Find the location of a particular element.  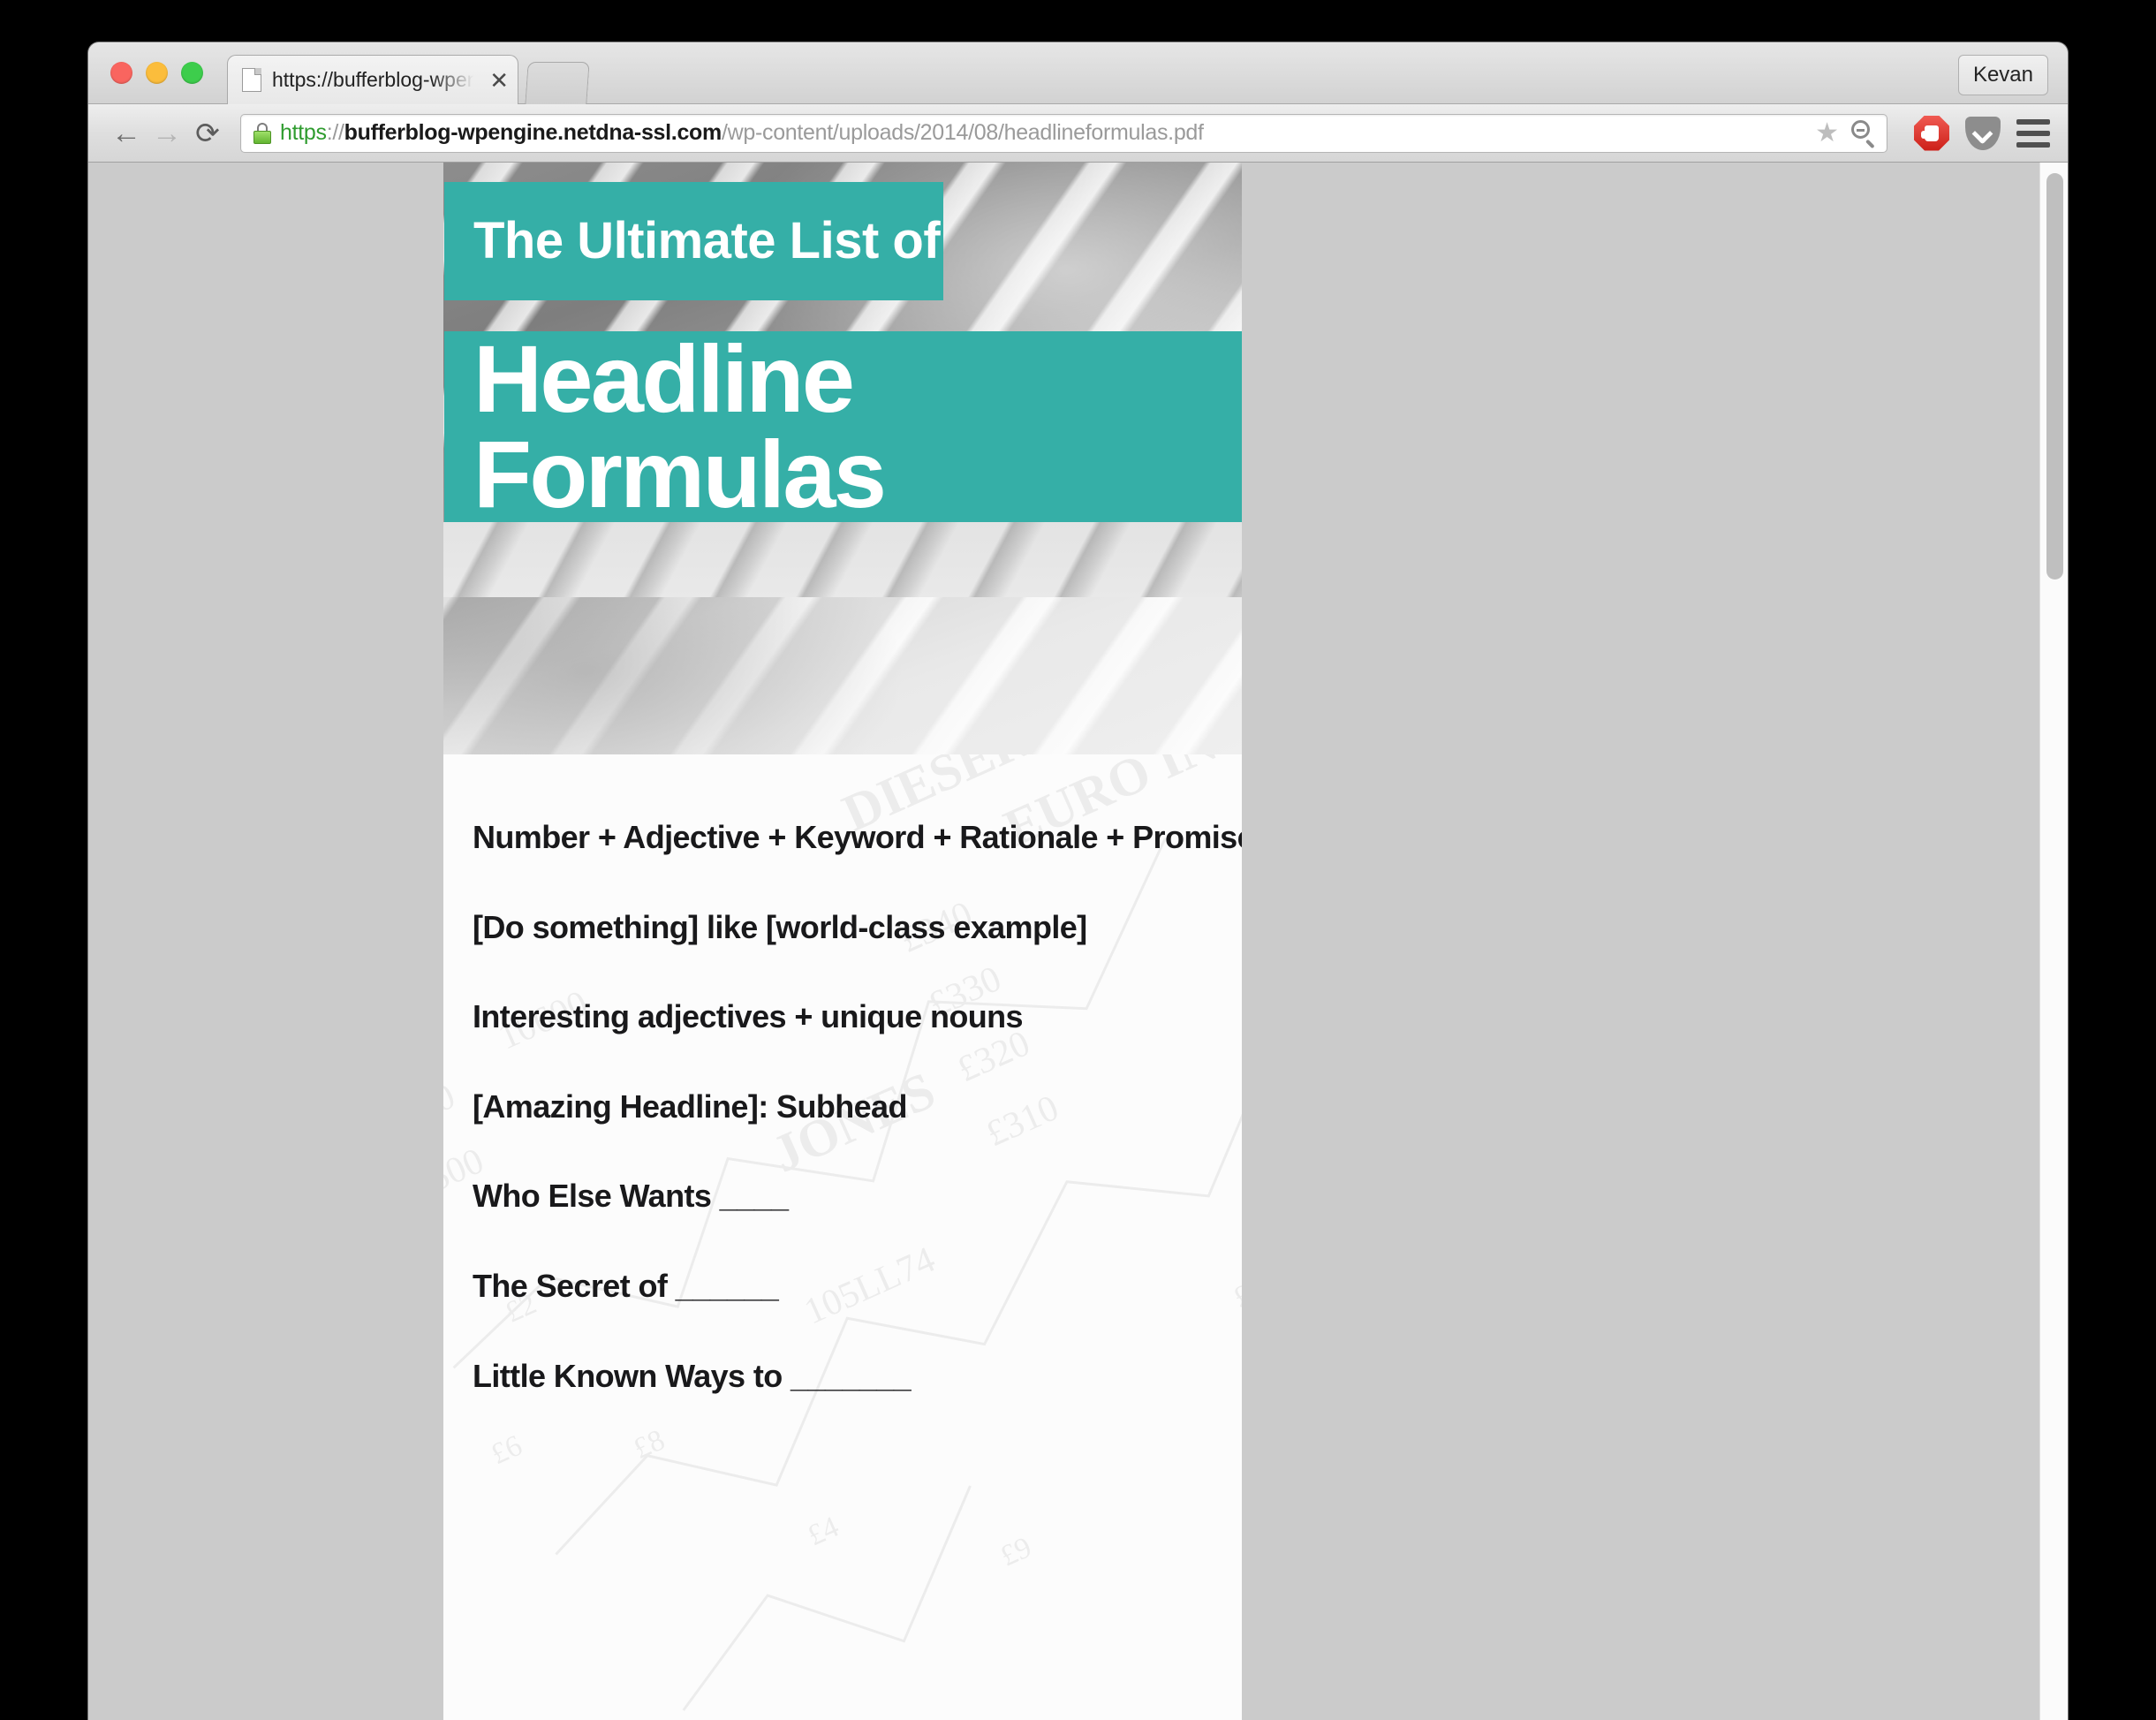

pdf-eyebrow-text: The Ultimate List of is located at coordinates (707, 240).